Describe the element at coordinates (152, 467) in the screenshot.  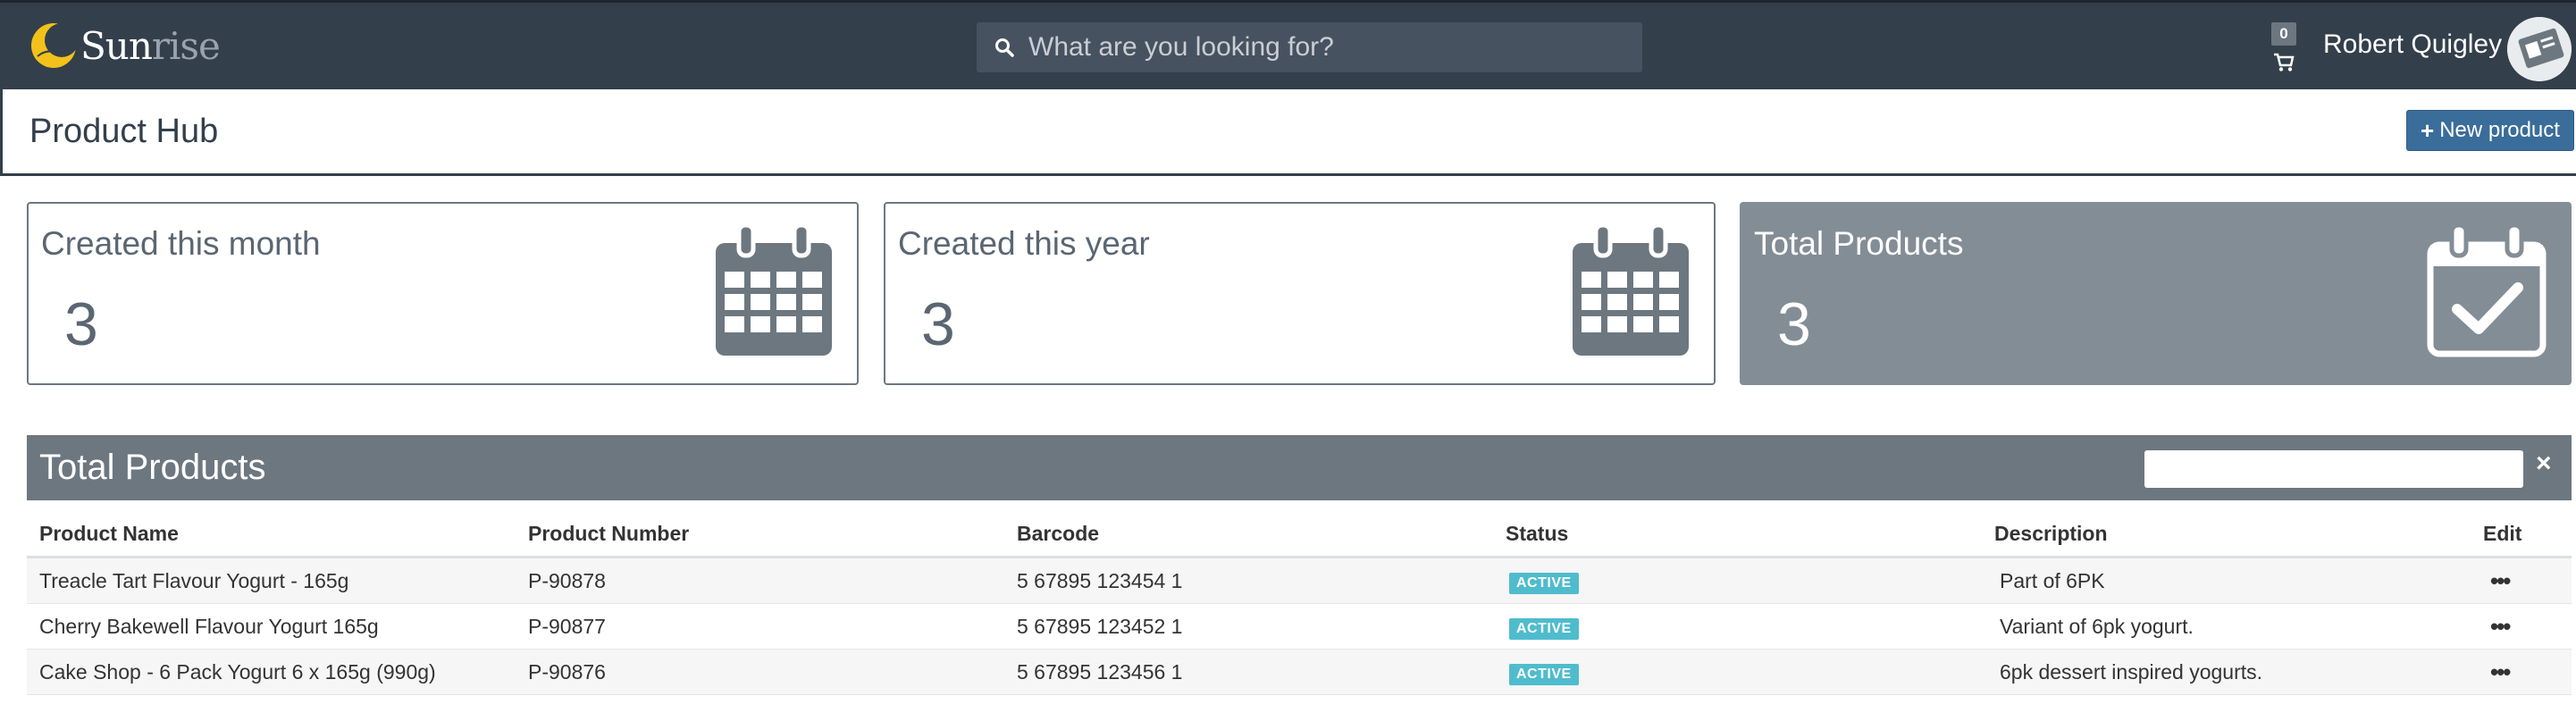
I see `panel-title: Total Products` at that location.